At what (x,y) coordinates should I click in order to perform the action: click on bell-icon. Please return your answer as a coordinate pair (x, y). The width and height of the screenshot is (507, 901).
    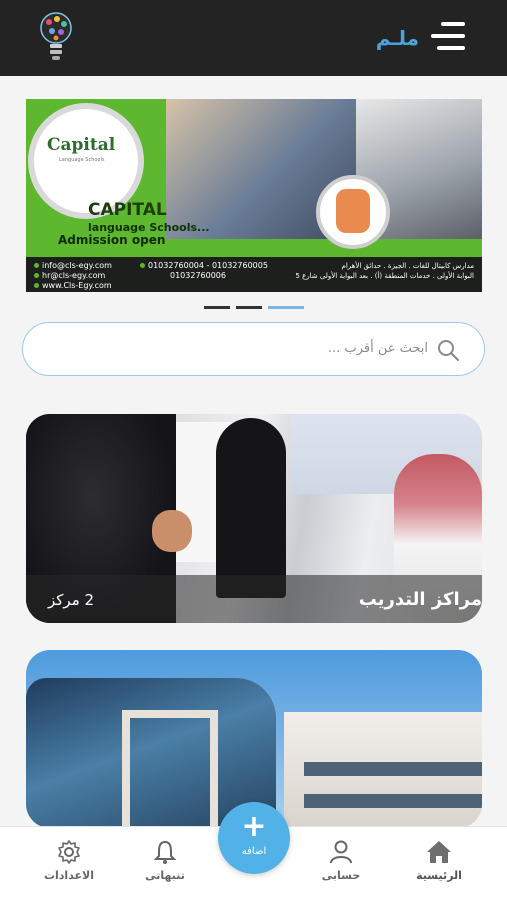
    Looking at the image, I should click on (165, 852).